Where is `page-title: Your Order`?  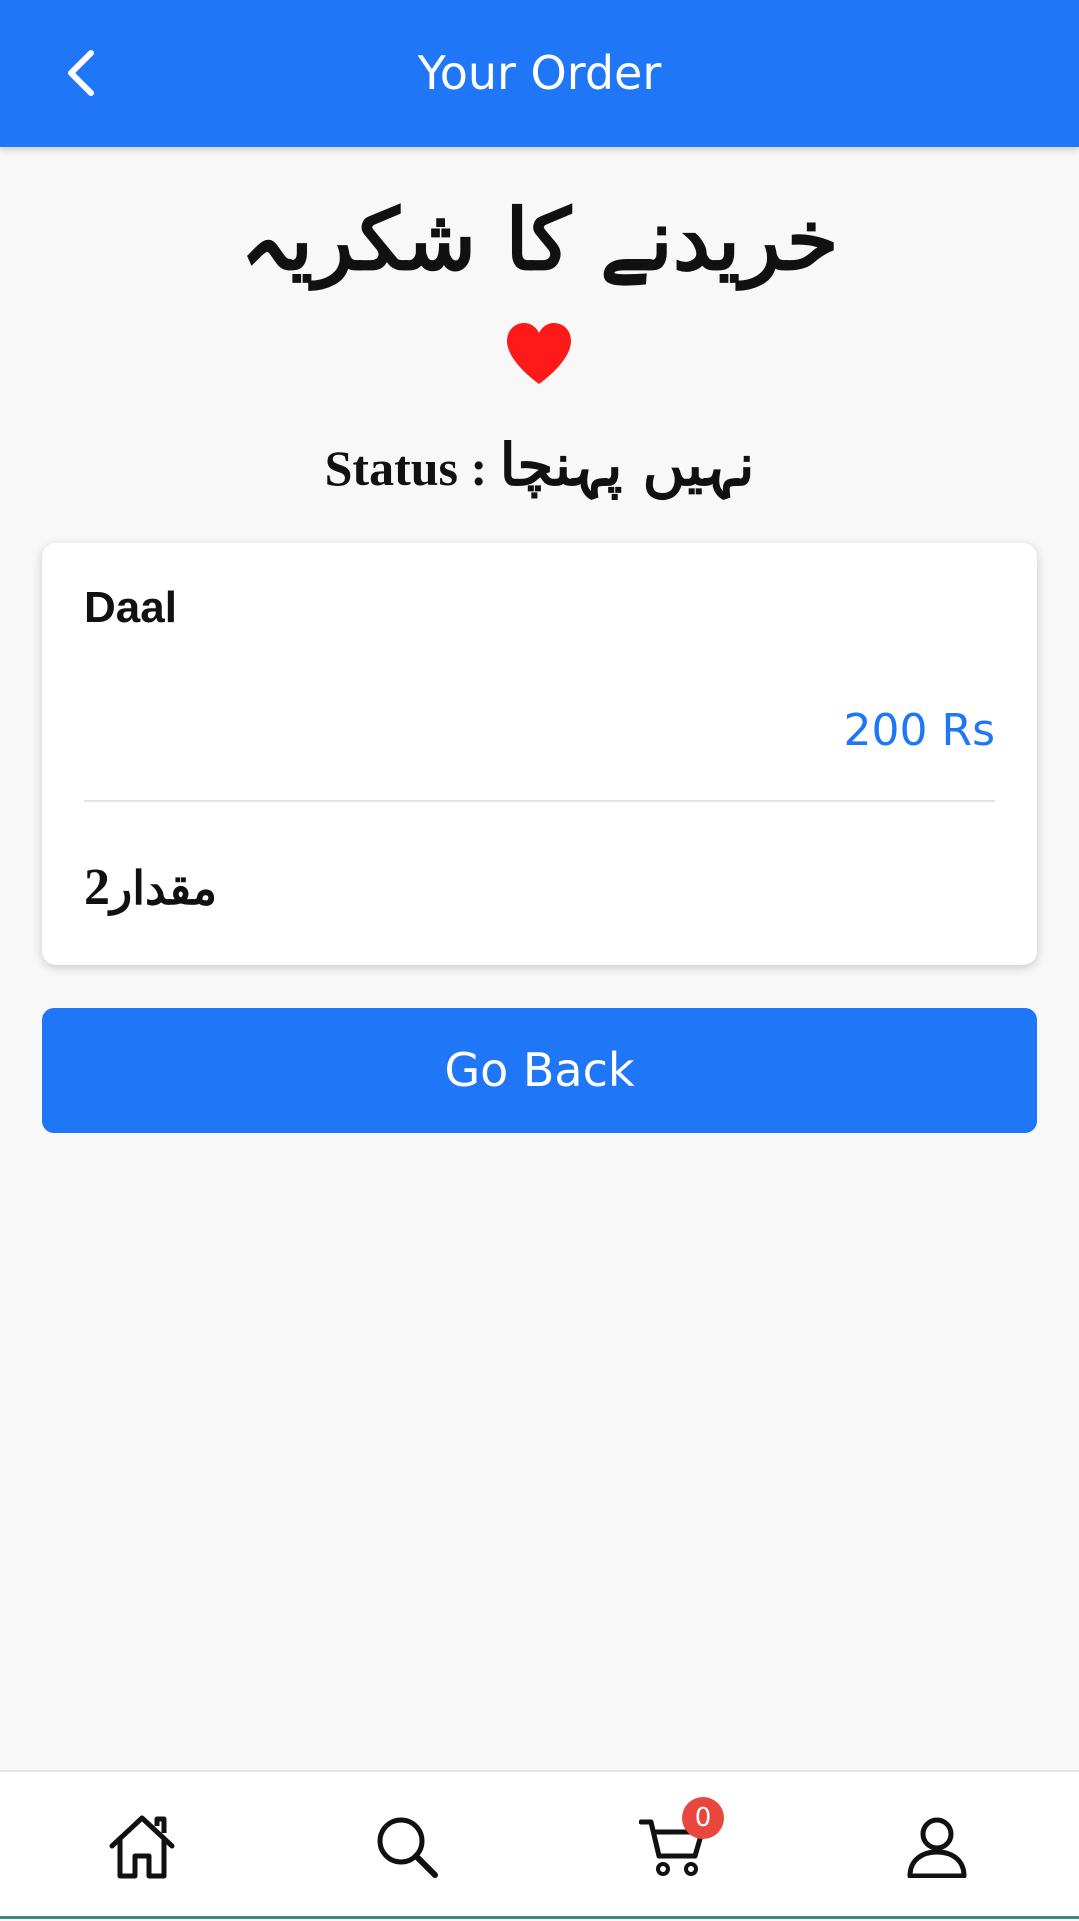 page-title: Your Order is located at coordinates (539, 73).